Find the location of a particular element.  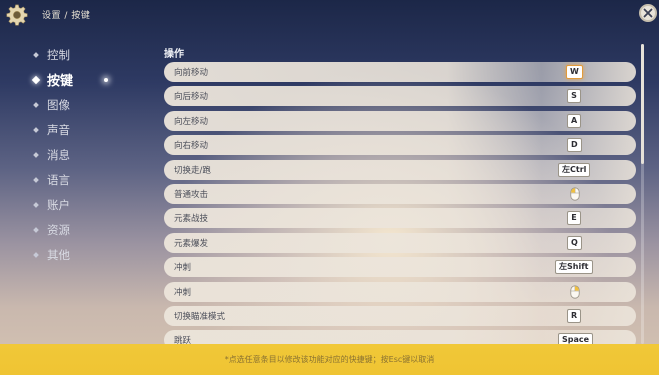

action-label: 元素爆发 is located at coordinates (191, 243).